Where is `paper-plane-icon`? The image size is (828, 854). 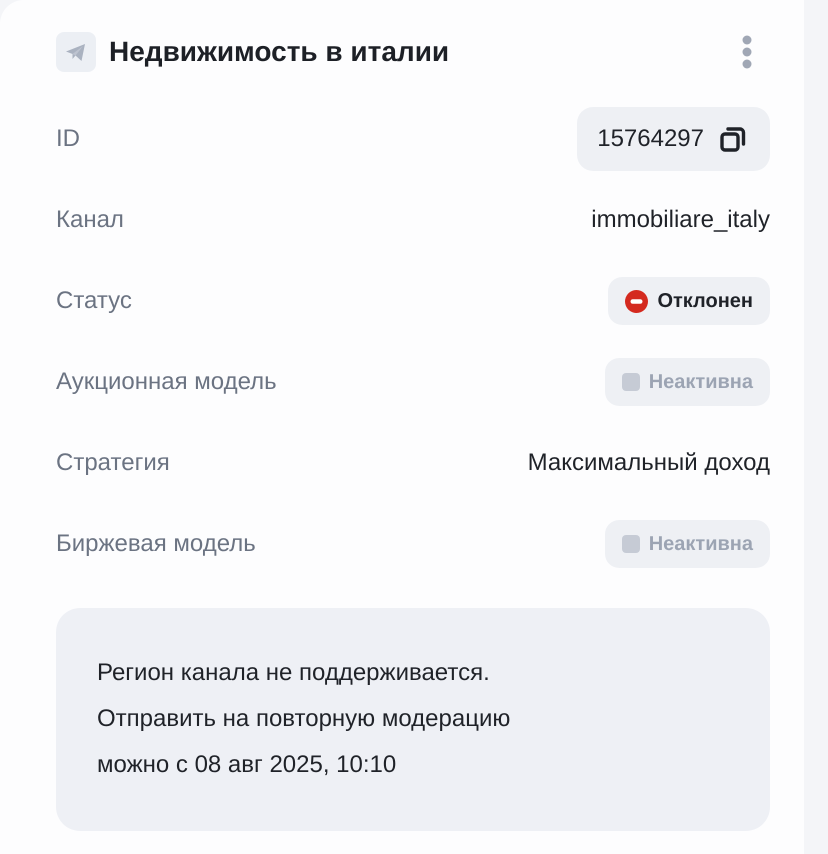 paper-plane-icon is located at coordinates (76, 52).